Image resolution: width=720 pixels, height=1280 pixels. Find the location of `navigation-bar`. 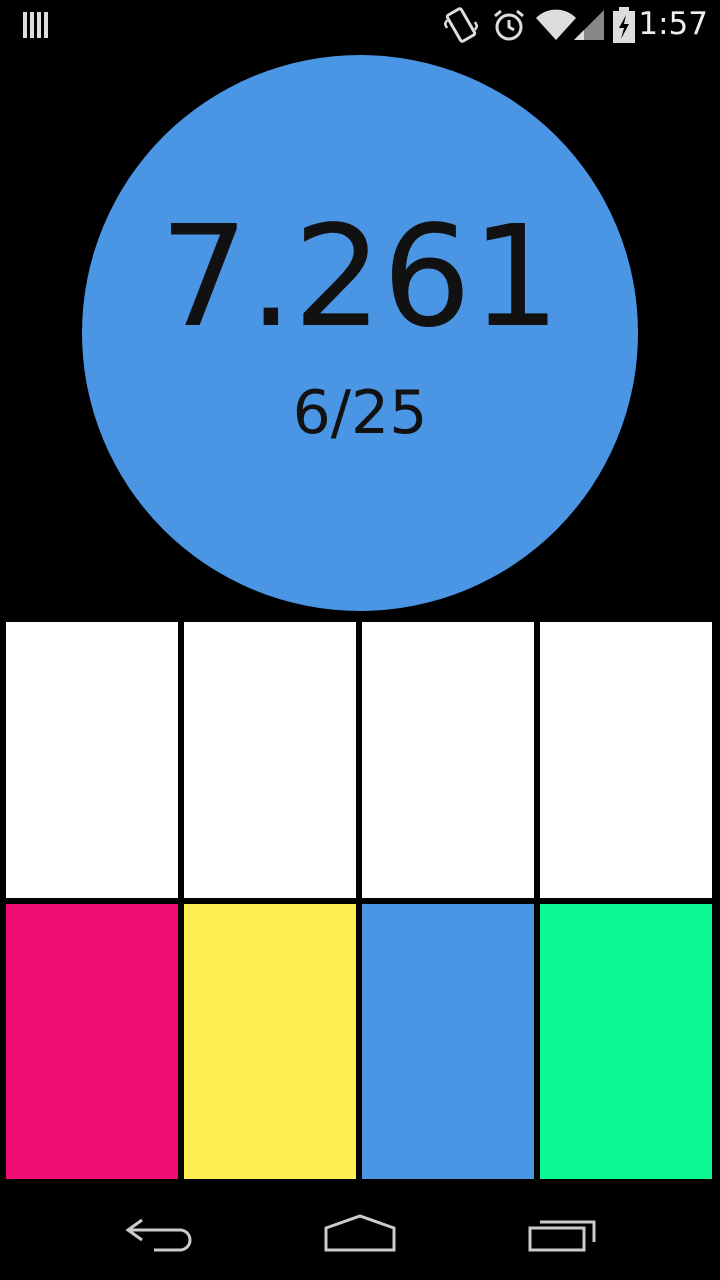

navigation-bar is located at coordinates (360, 1230).